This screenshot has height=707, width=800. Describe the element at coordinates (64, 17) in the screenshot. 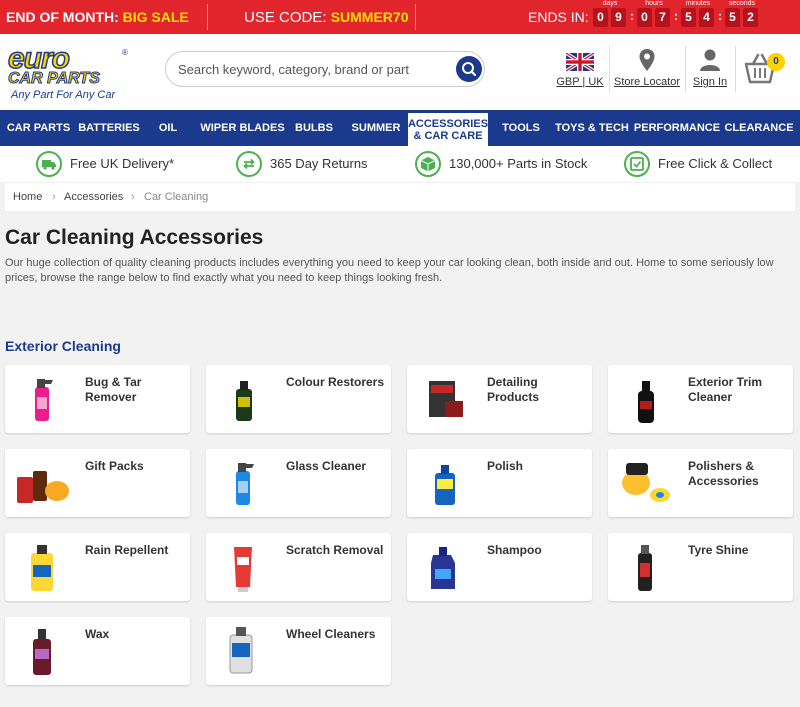

I see `promo-prefix: END OF MONTH:` at that location.